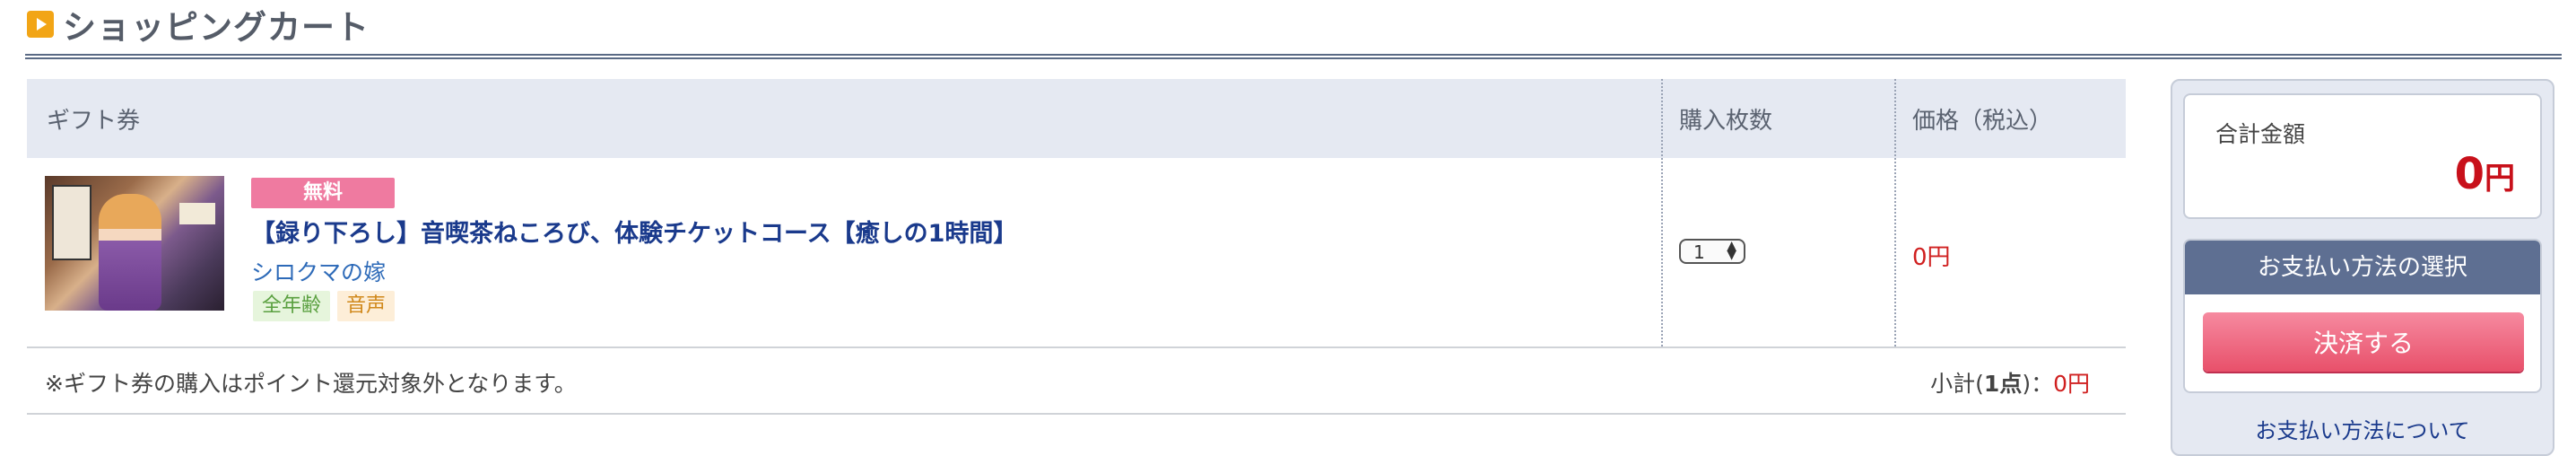  I want to click on table-header: ギフト券 購入枚数 価格（税込）, so click(1076, 118).